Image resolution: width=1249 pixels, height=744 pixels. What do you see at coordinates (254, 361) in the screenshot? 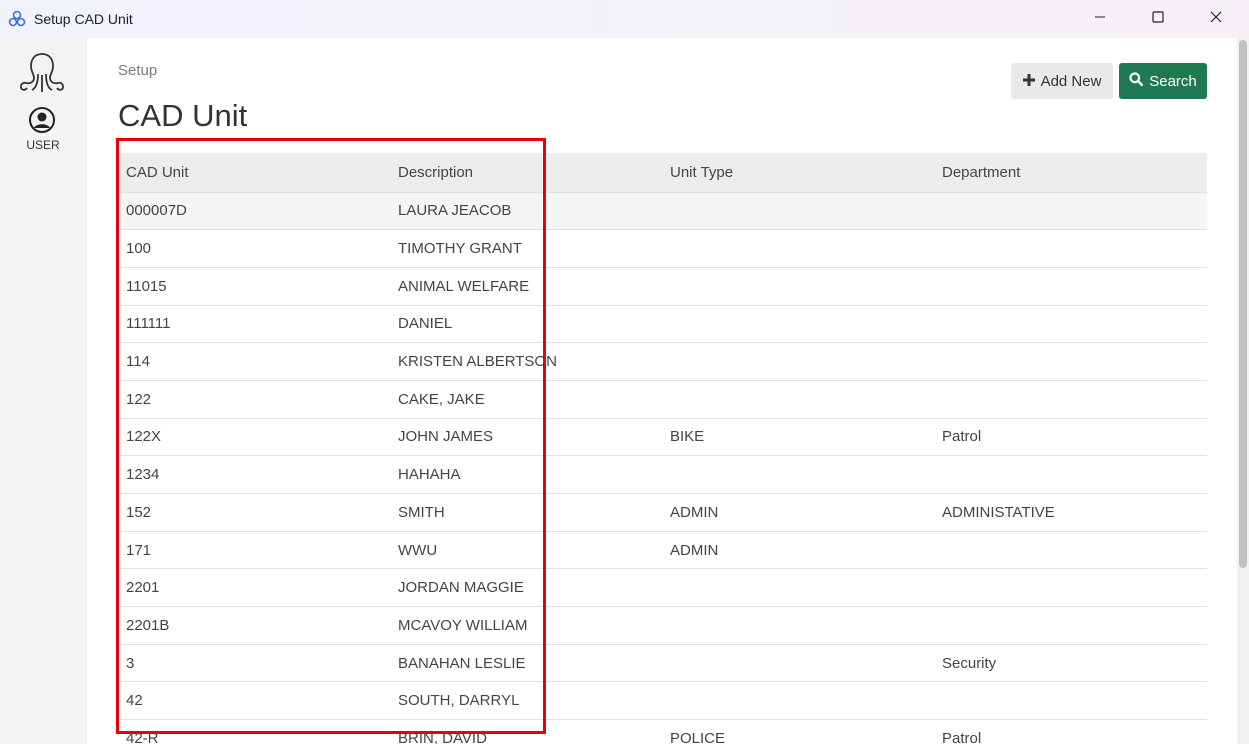
I see `cad-unit-cell: 114` at bounding box center [254, 361].